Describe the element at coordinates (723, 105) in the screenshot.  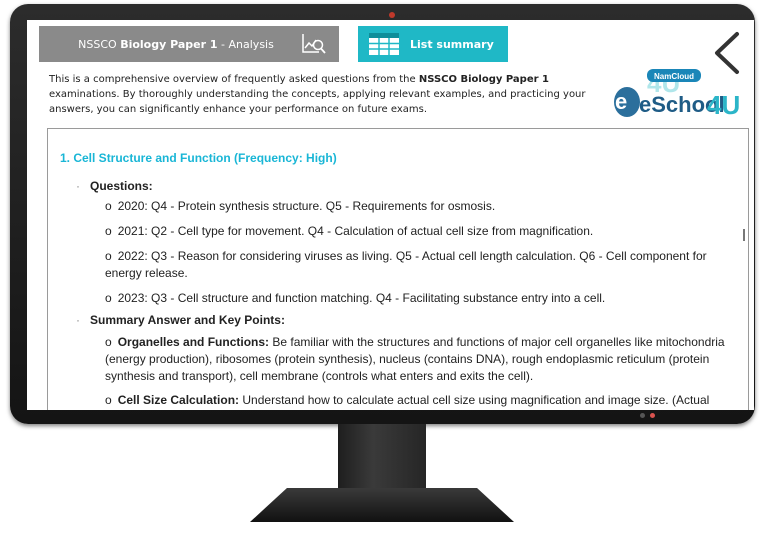
I see `svg-text: 4U` at that location.